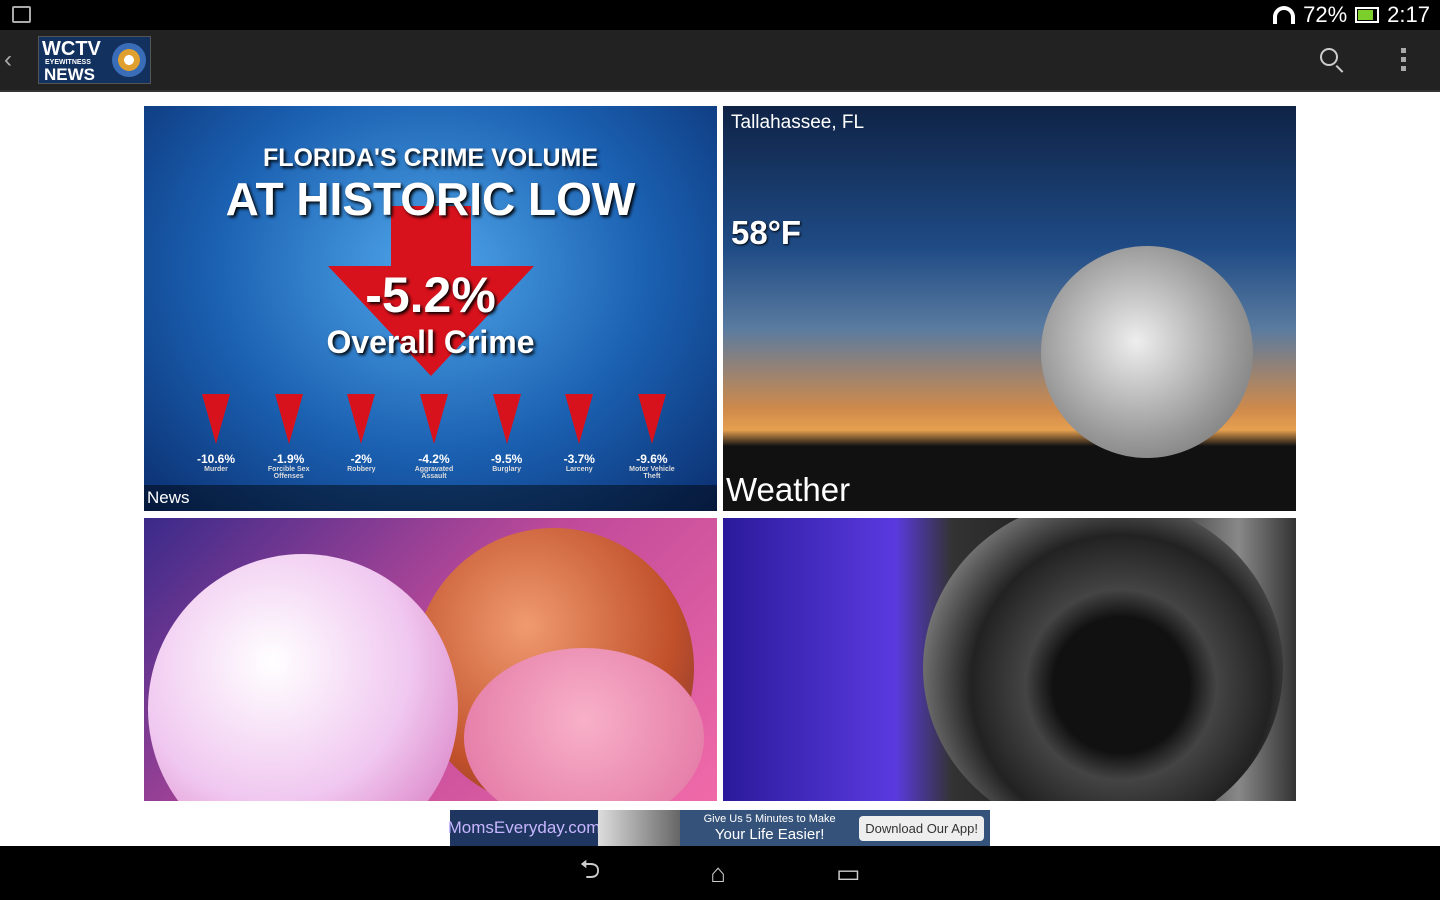  I want to click on weather-temperature: 58°F, so click(766, 232).